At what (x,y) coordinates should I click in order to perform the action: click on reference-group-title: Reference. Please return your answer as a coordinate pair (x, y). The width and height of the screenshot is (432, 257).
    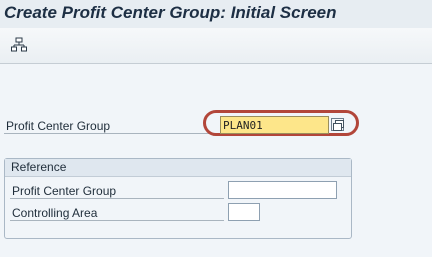
    Looking at the image, I should click on (39, 167).